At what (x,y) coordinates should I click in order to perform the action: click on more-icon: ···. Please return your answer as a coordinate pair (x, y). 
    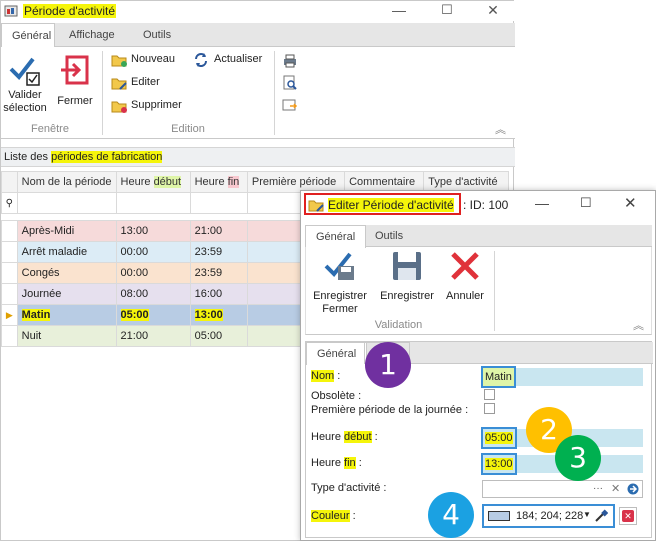
    Looking at the image, I should click on (598, 488).